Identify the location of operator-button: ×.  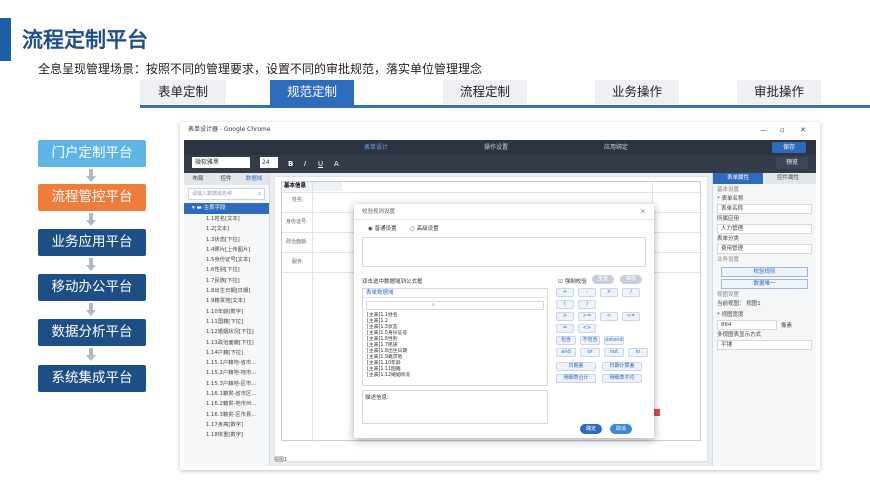
(609, 292).